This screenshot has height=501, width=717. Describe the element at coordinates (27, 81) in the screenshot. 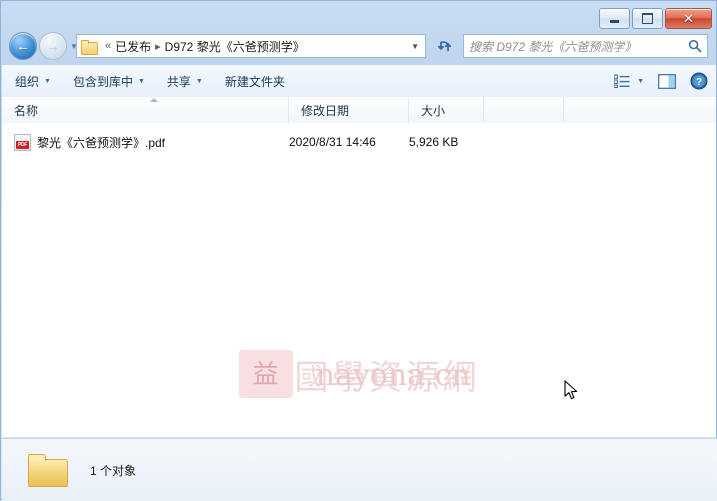

I see `organize-label: 组织` at that location.